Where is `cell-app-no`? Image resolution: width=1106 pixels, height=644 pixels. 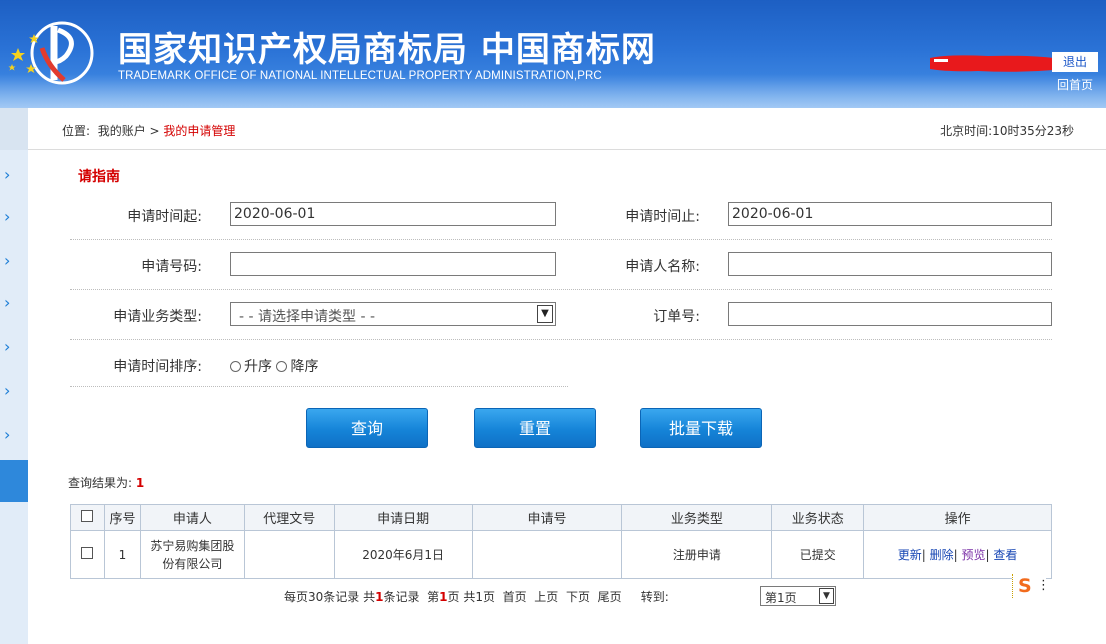
cell-app-no is located at coordinates (547, 554).